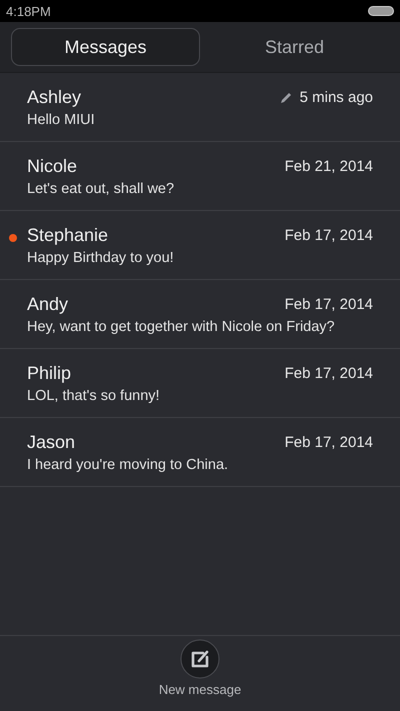  I want to click on battery-icon, so click(381, 11).